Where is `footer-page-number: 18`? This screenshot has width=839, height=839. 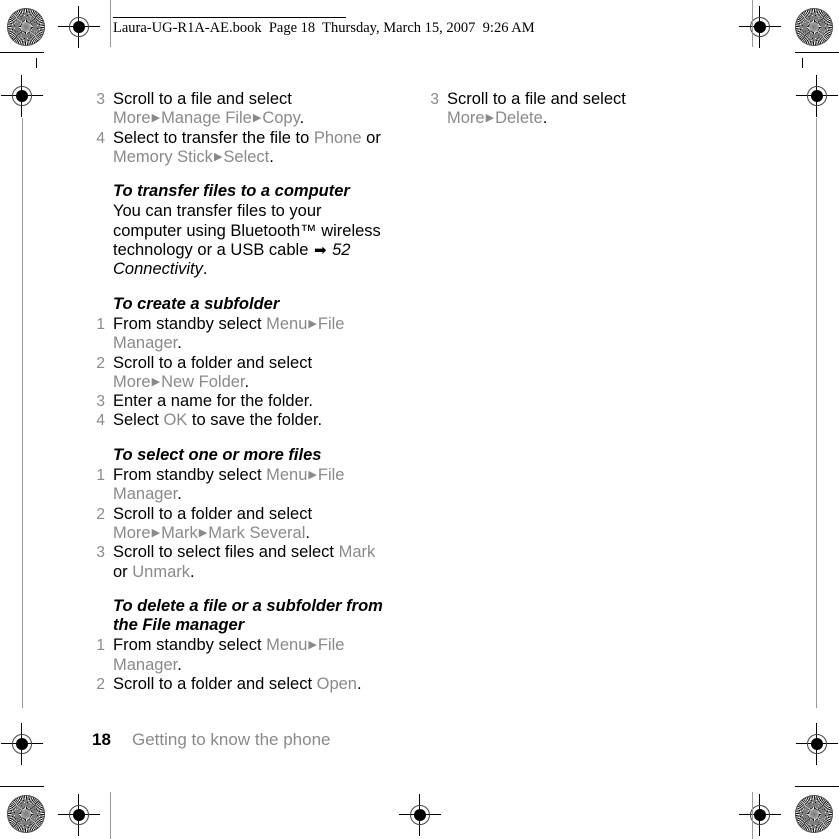 footer-page-number: 18 is located at coordinates (101, 739).